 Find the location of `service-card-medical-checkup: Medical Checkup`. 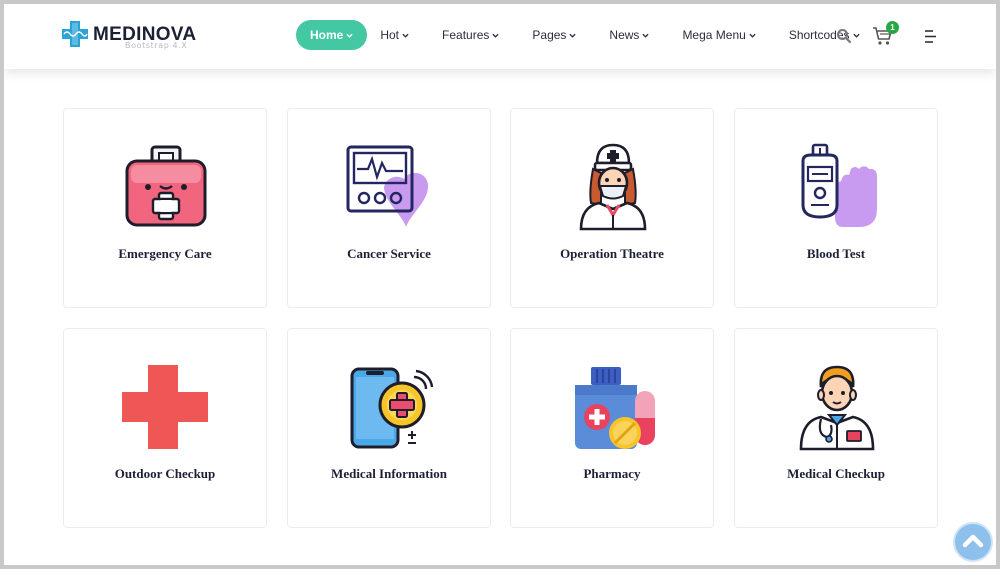

service-card-medical-checkup: Medical Checkup is located at coordinates (836, 428).